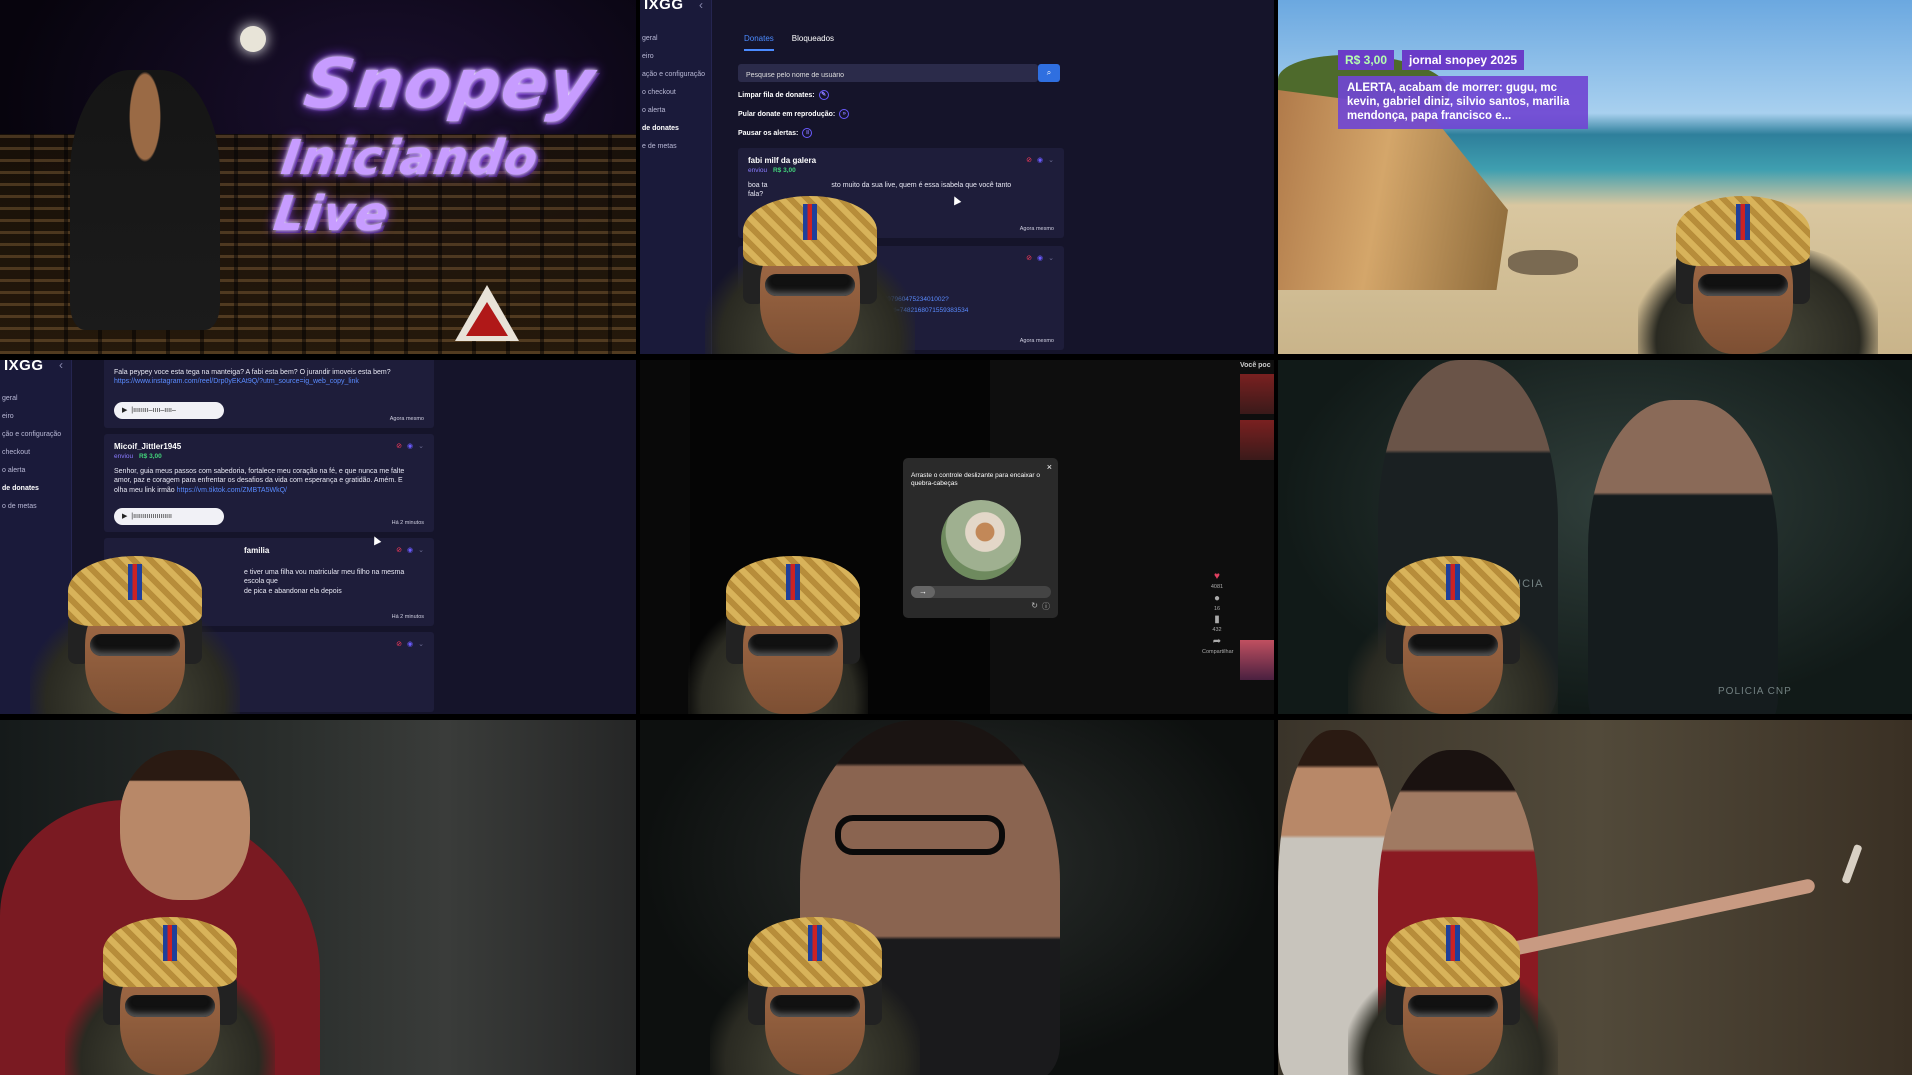 This screenshot has height=1075, width=1912. What do you see at coordinates (1217, 608) in the screenshot?
I see `comment-count: 16` at bounding box center [1217, 608].